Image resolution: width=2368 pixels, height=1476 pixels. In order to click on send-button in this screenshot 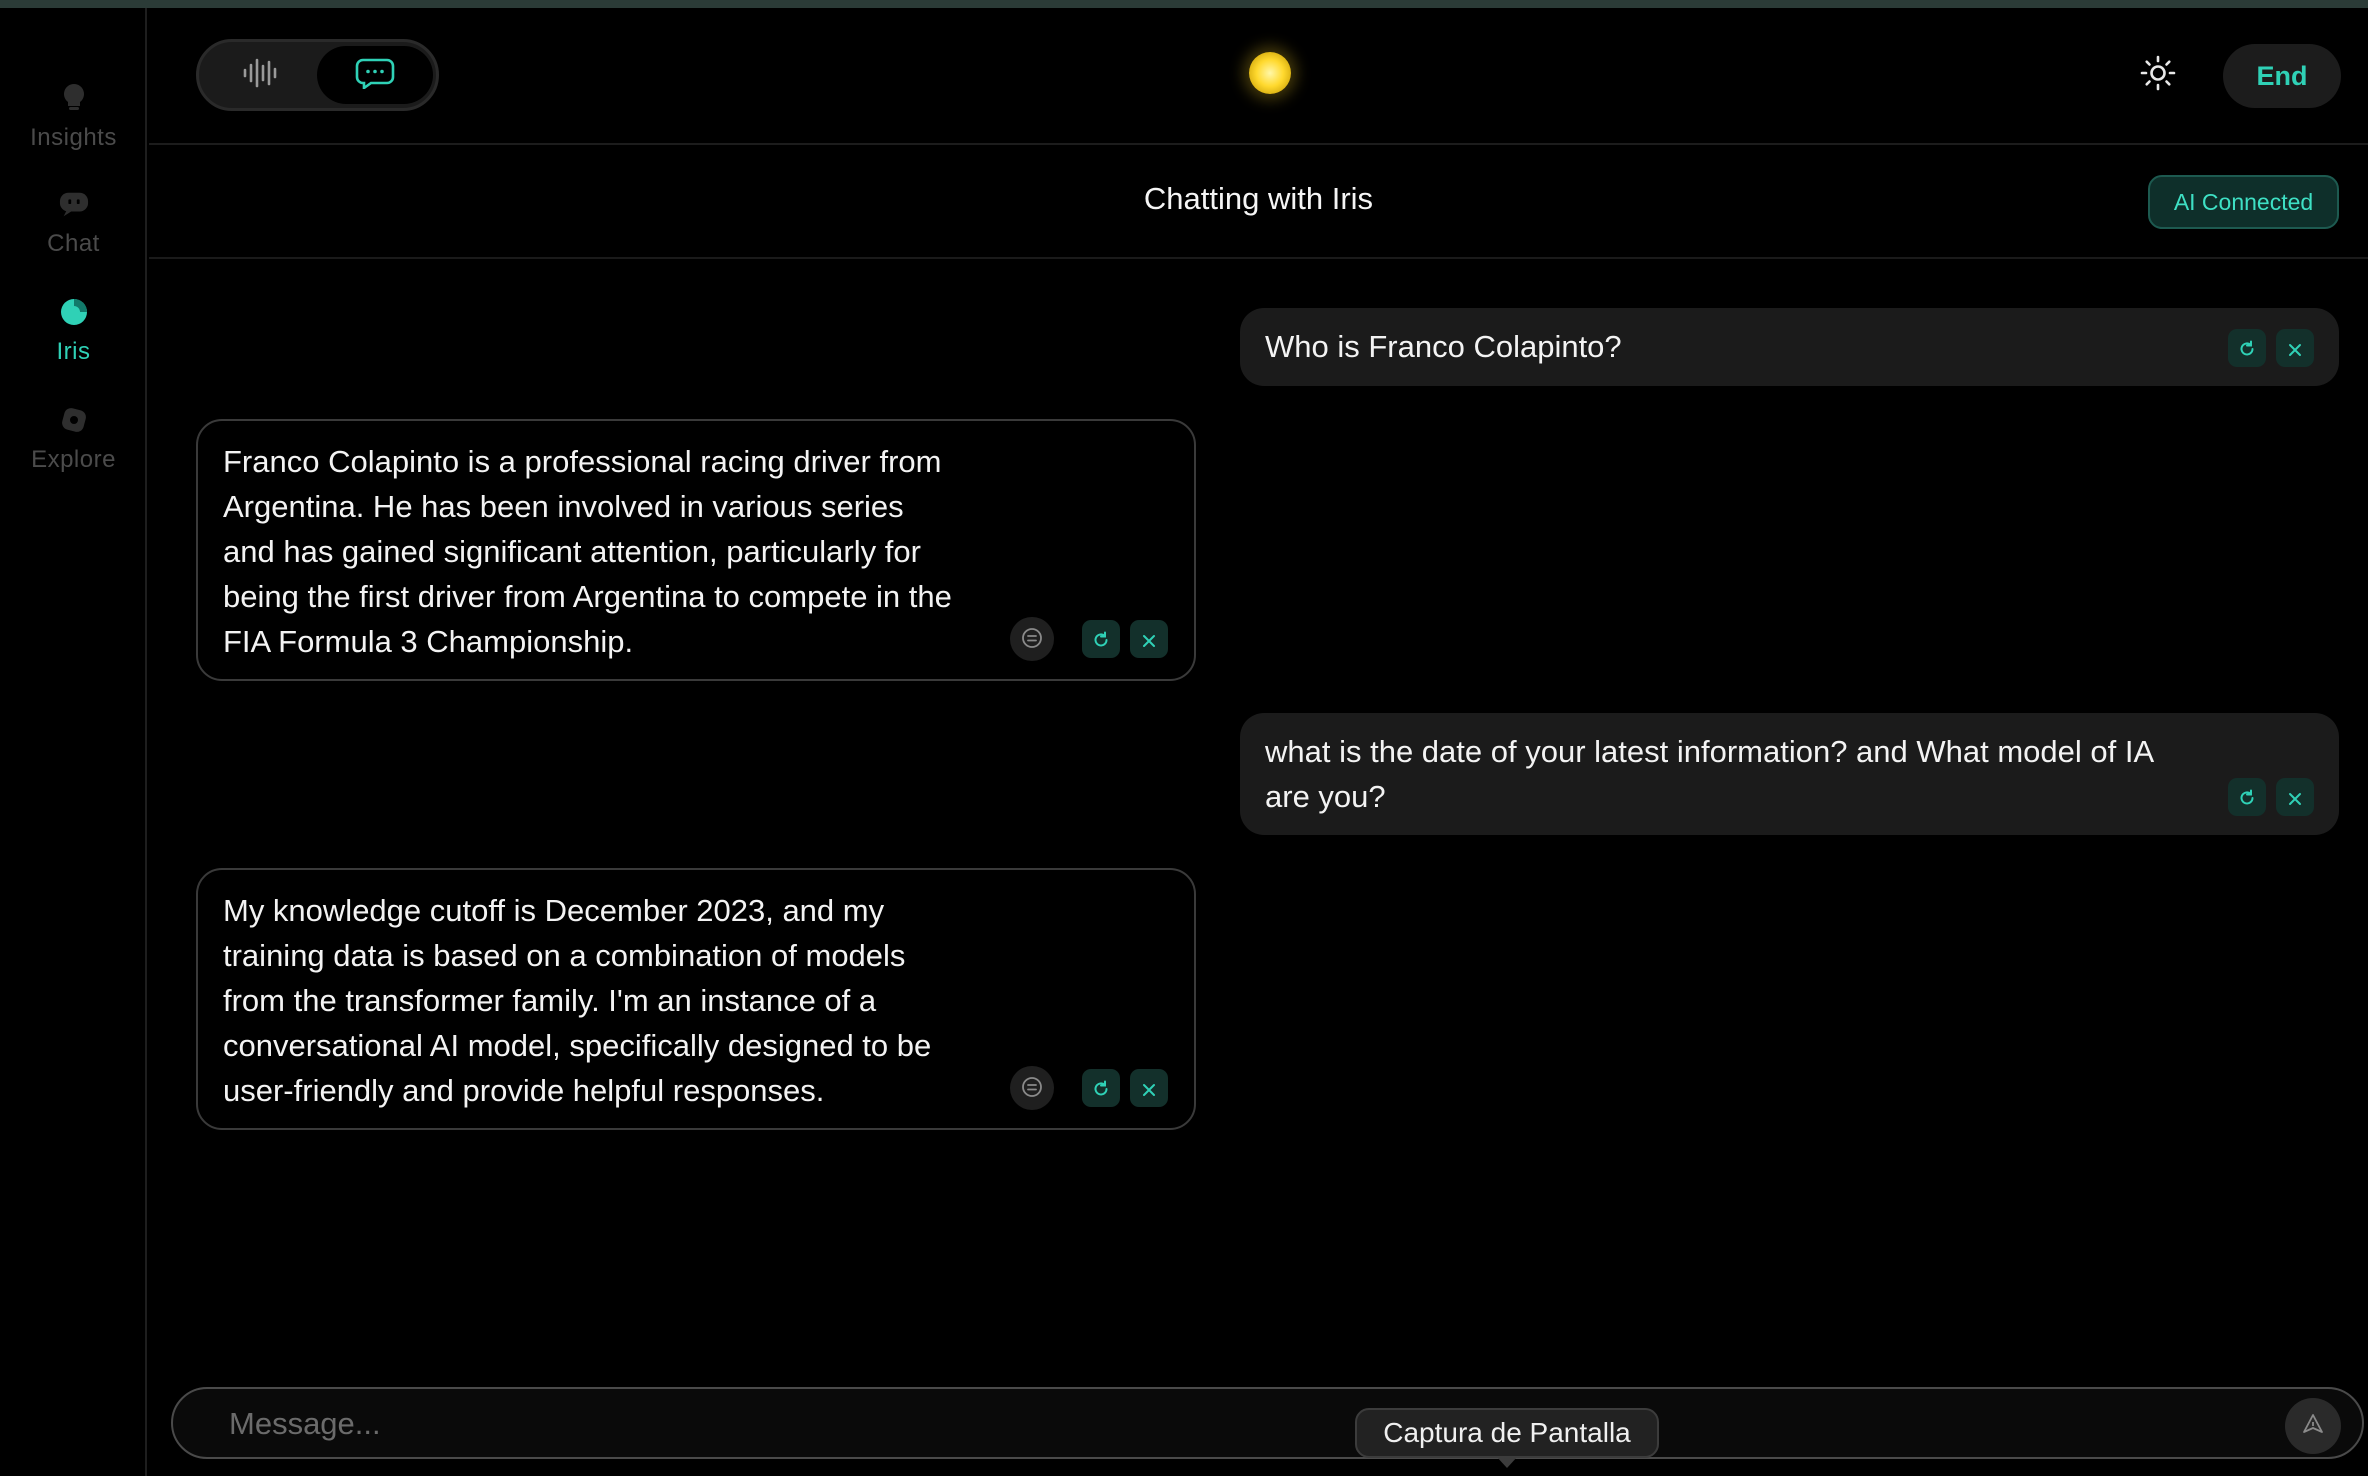, I will do `click(2313, 1426)`.